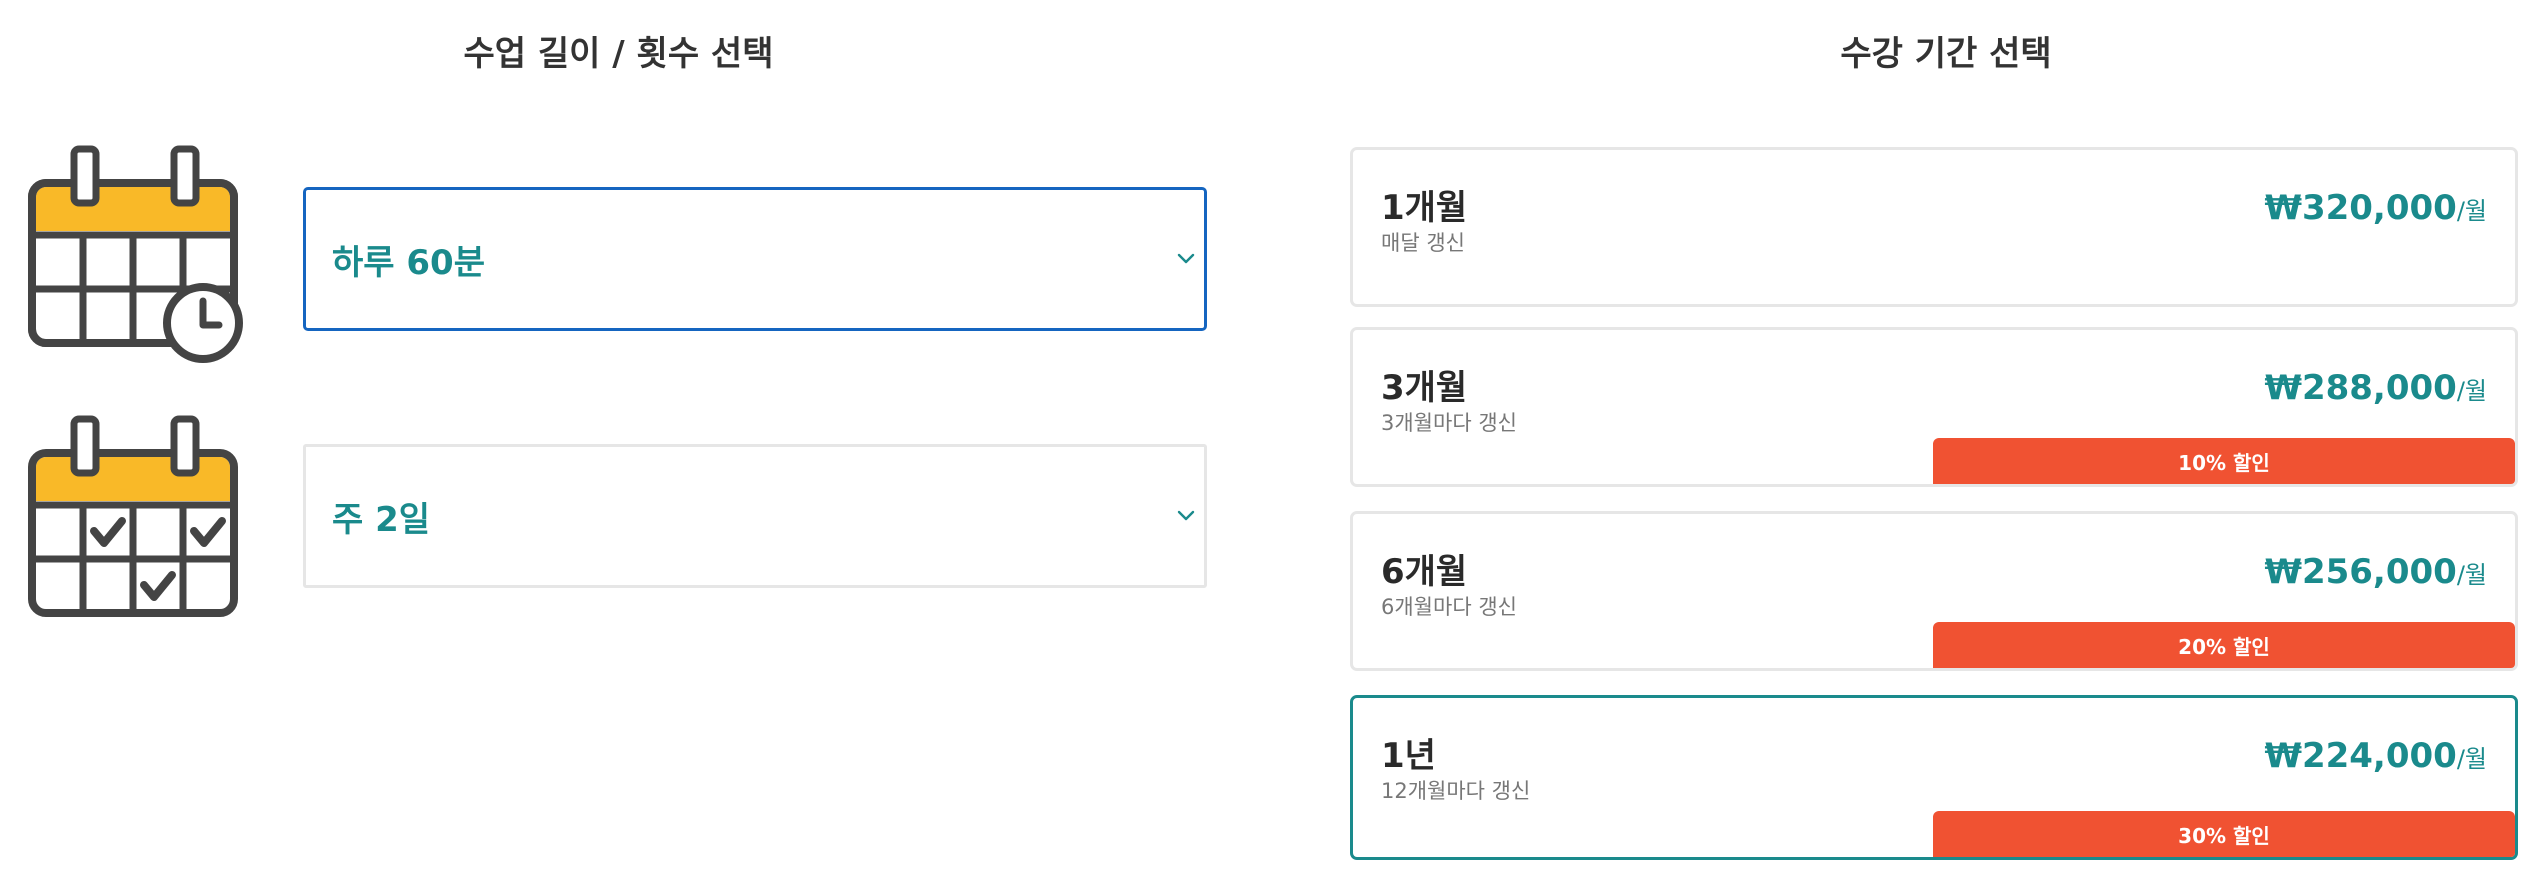 This screenshot has height=886, width=2542. What do you see at coordinates (2360, 388) in the screenshot?
I see `price-amount: ₩288,000` at bounding box center [2360, 388].